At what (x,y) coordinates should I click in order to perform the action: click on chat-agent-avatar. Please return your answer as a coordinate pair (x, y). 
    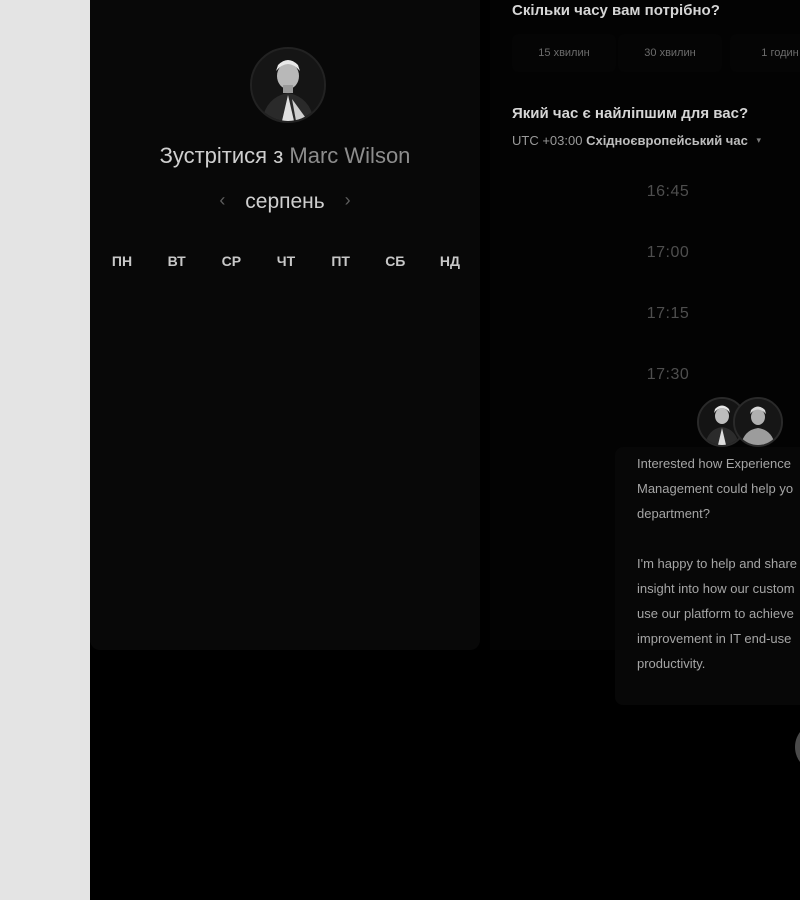
    Looking at the image, I should click on (758, 422).